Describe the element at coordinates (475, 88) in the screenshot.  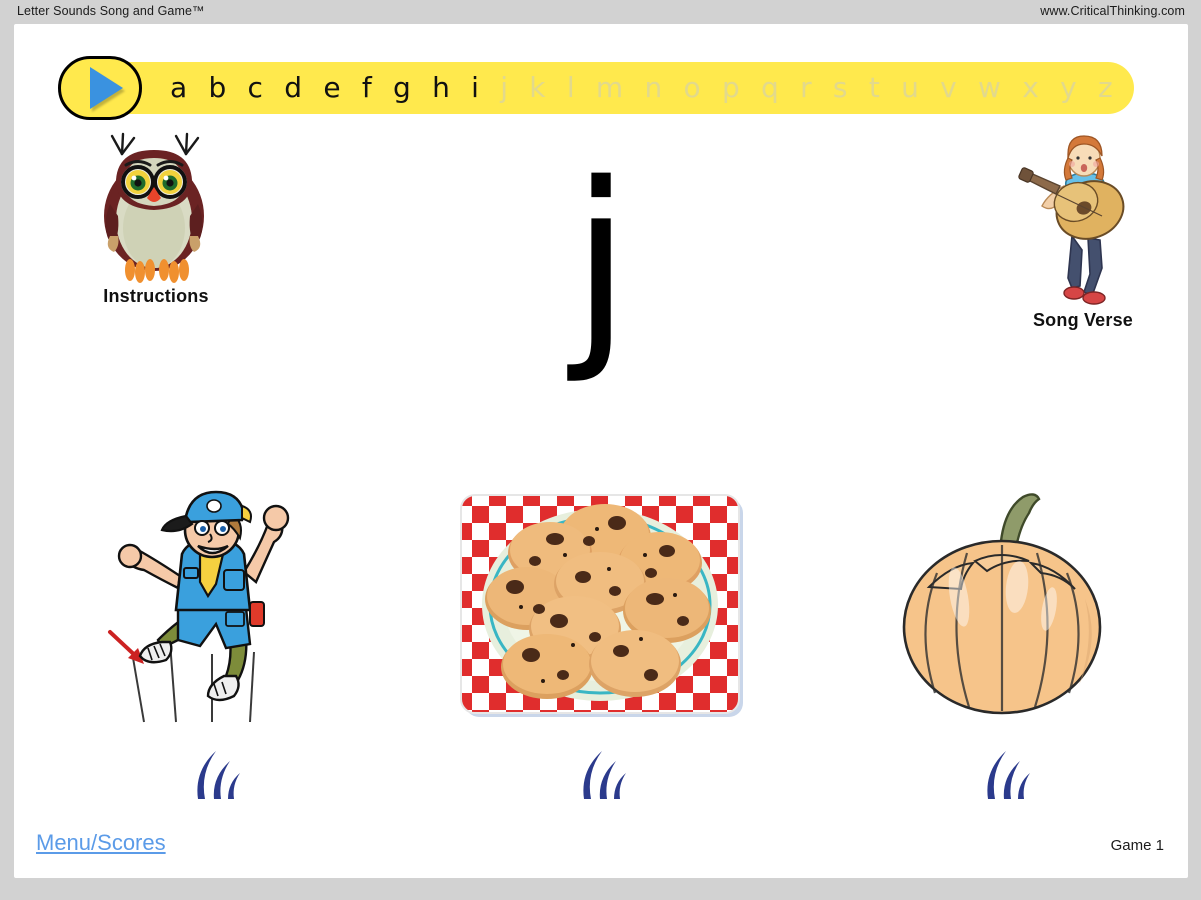
I see `alphabet-letter-i: i` at that location.